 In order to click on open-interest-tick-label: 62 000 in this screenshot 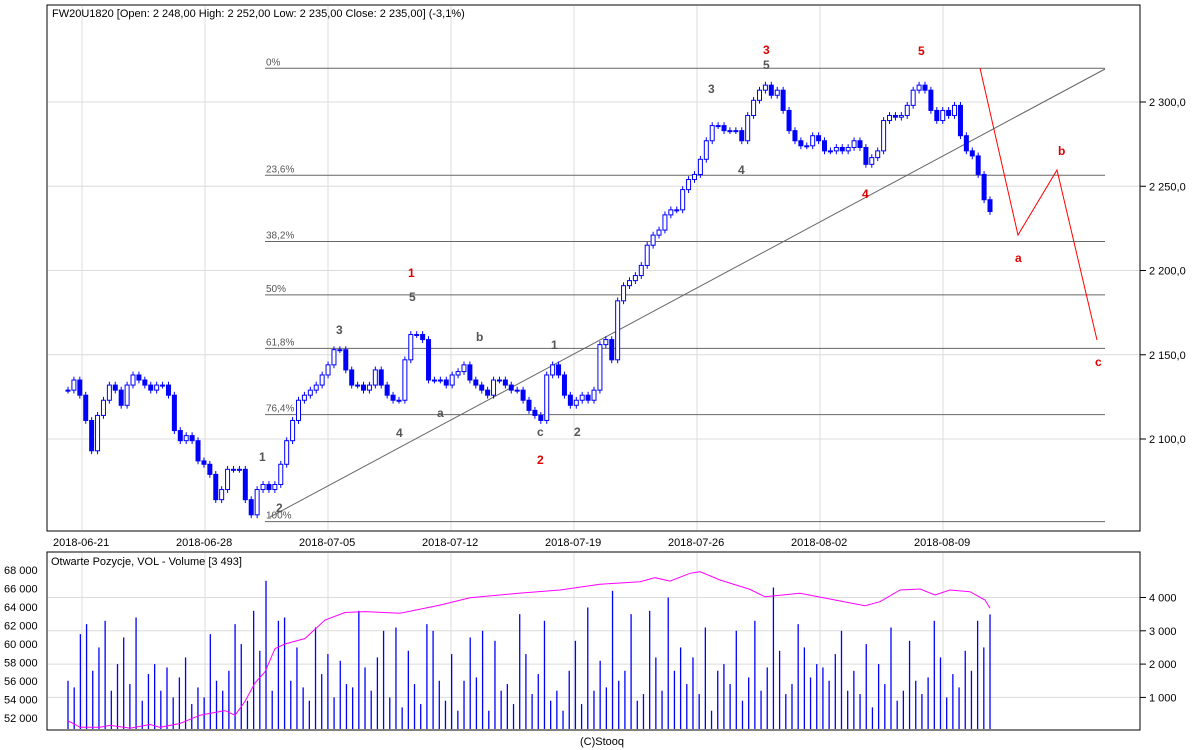, I will do `click(21, 627)`.